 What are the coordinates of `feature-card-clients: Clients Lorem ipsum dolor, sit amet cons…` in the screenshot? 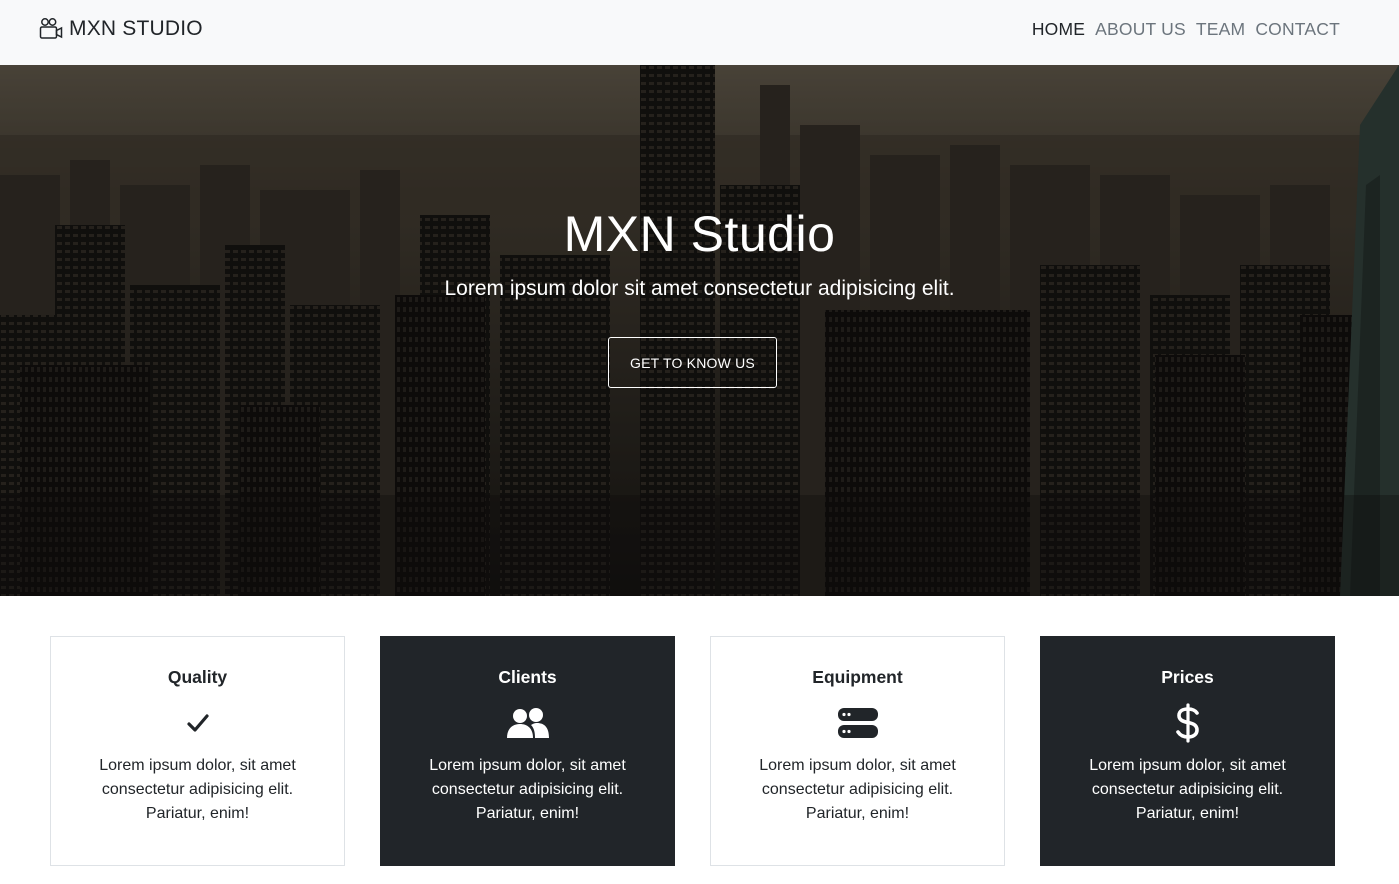 It's located at (527, 751).